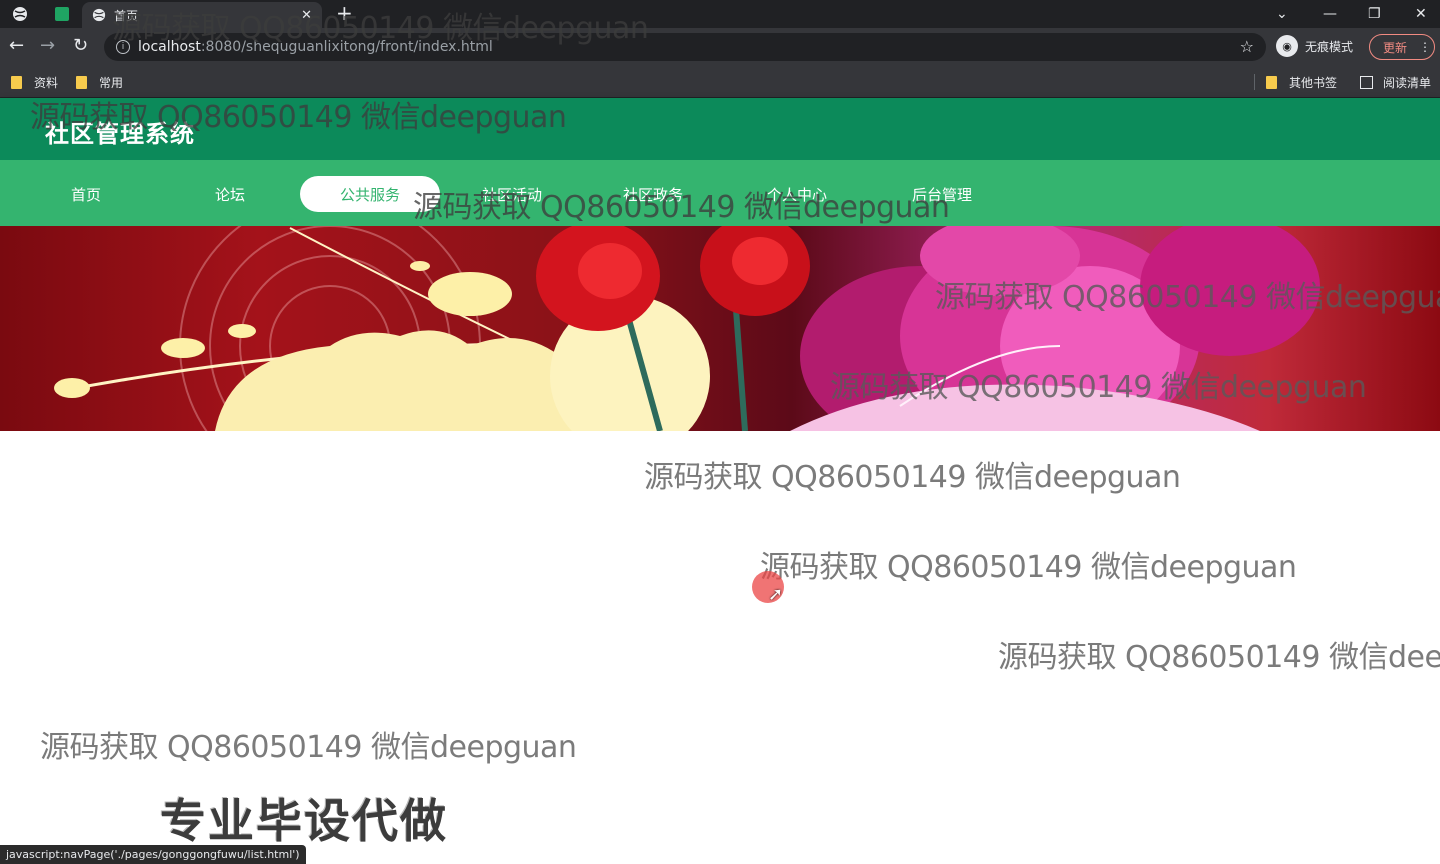 Image resolution: width=1440 pixels, height=864 pixels. I want to click on bookmark-label: 其他书签, so click(1313, 83).